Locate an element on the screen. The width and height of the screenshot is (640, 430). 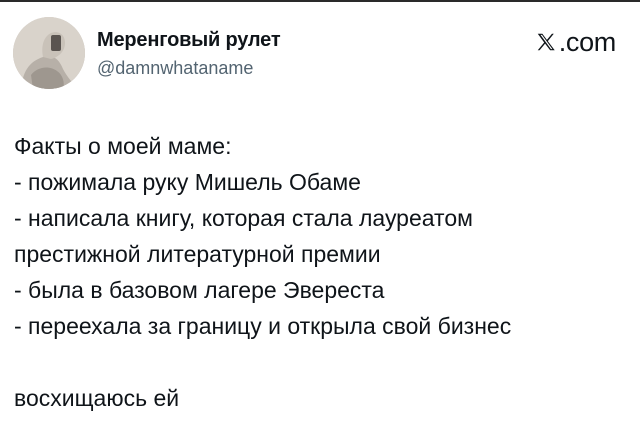
tweet-line: престижной литературной премии is located at coordinates (197, 254).